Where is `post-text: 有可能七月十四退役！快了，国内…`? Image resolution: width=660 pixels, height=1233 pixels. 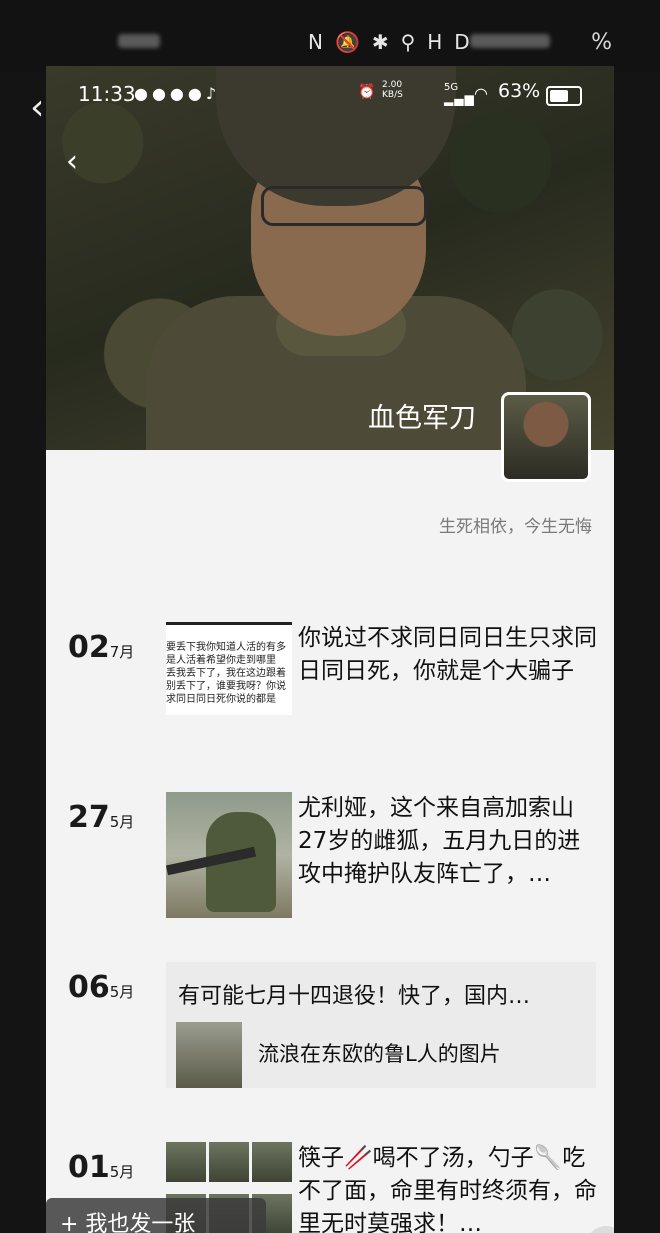 post-text: 有可能七月十四退役！快了，国内… is located at coordinates (354, 996).